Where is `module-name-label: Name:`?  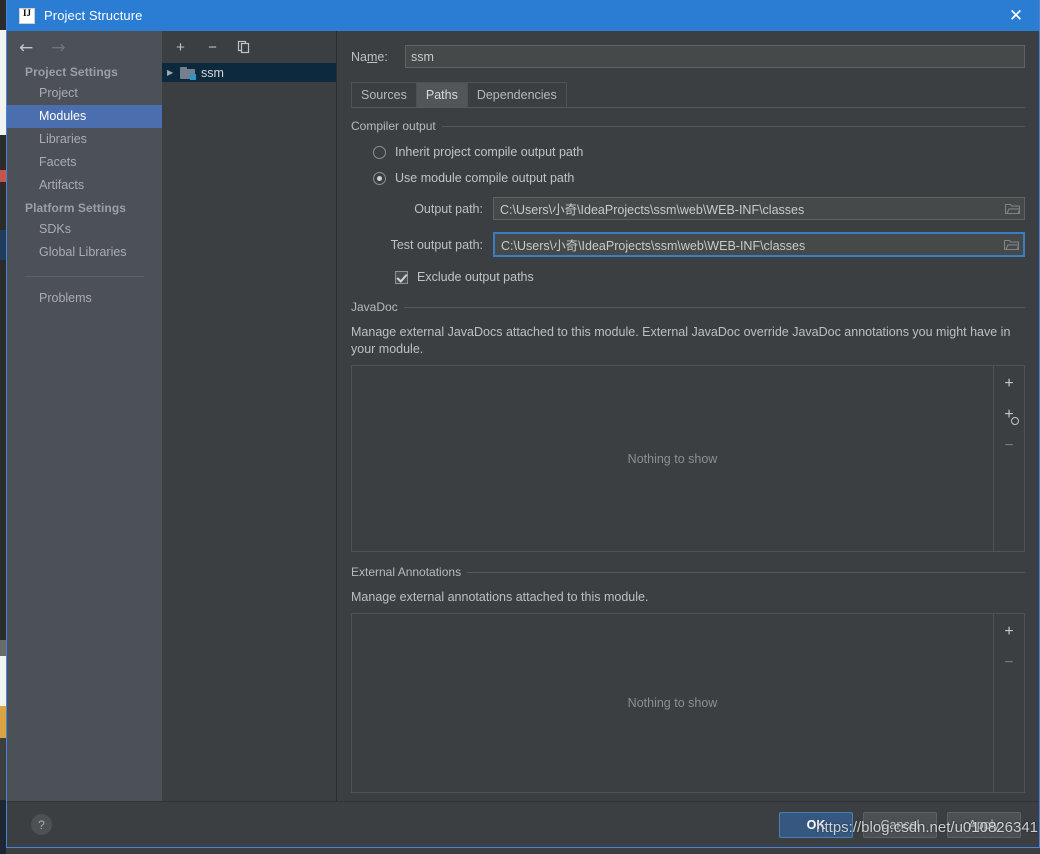
module-name-label: Name: is located at coordinates (369, 56).